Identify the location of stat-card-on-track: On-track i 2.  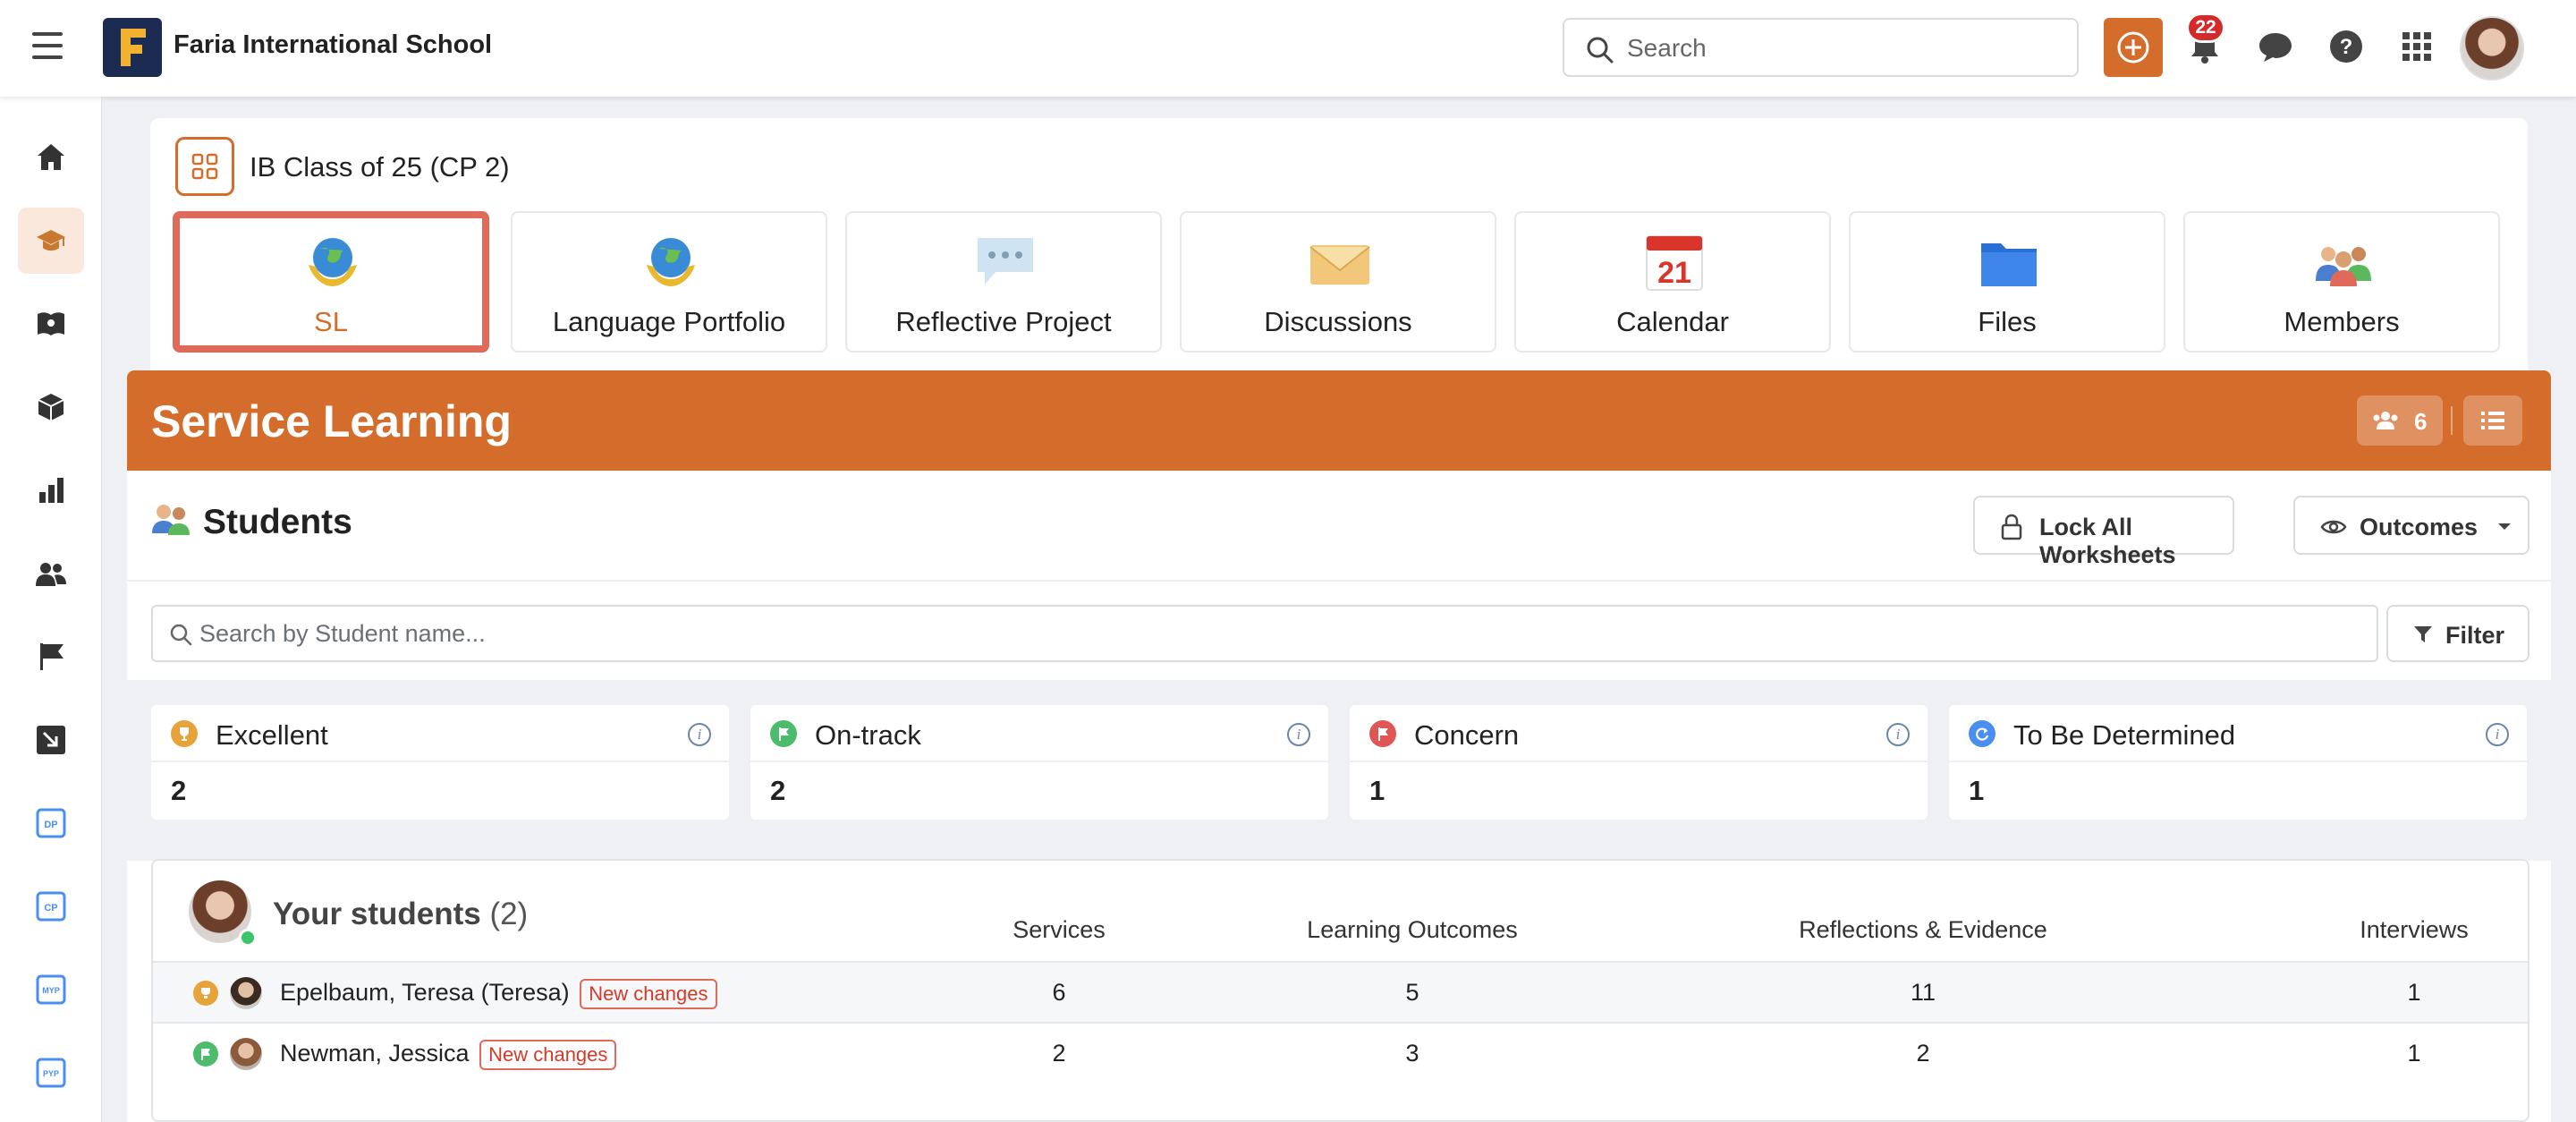
(1039, 762).